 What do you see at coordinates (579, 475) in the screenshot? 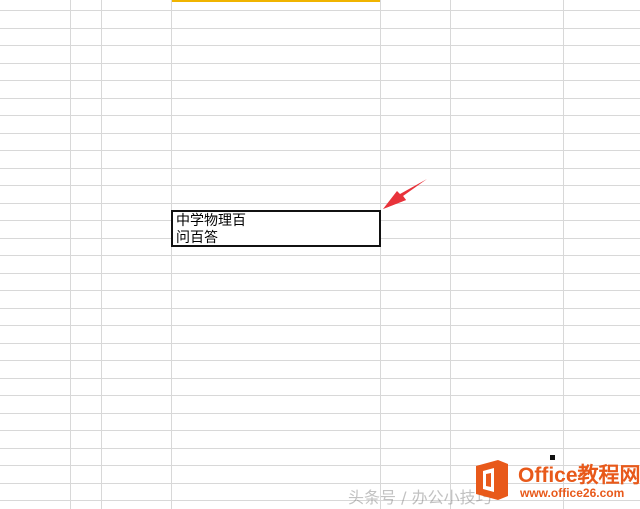
I see `watermark-title: Office教程网` at bounding box center [579, 475].